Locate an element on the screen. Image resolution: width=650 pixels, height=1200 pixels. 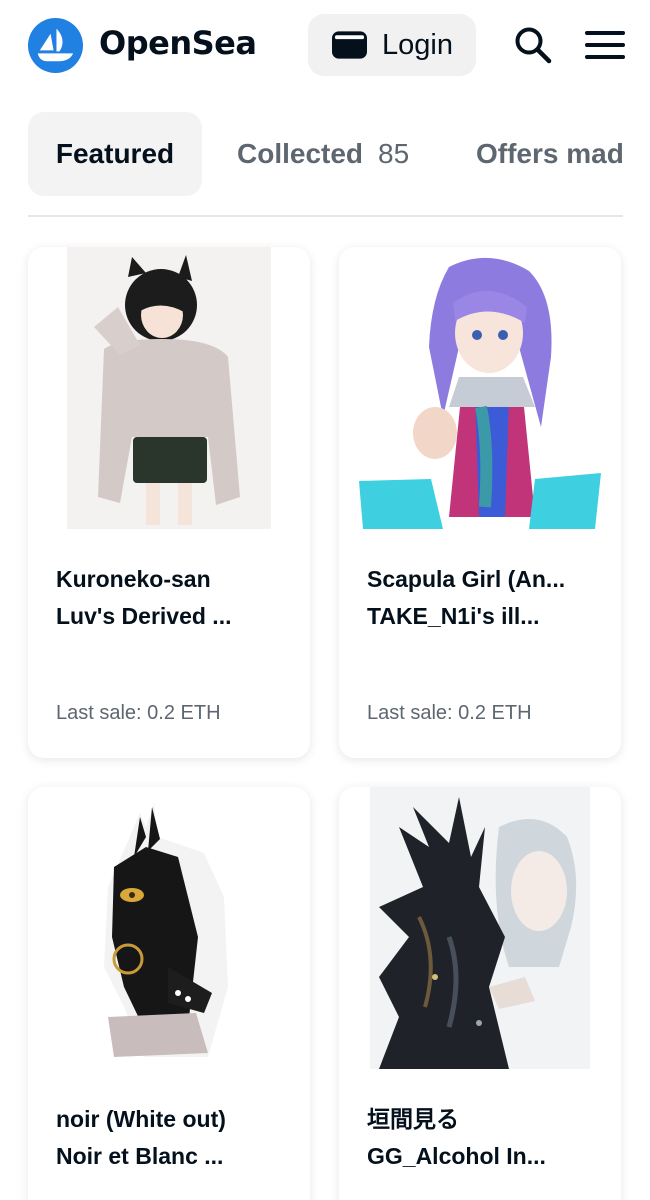
nft-title: 垣間見る is located at coordinates (413, 1119).